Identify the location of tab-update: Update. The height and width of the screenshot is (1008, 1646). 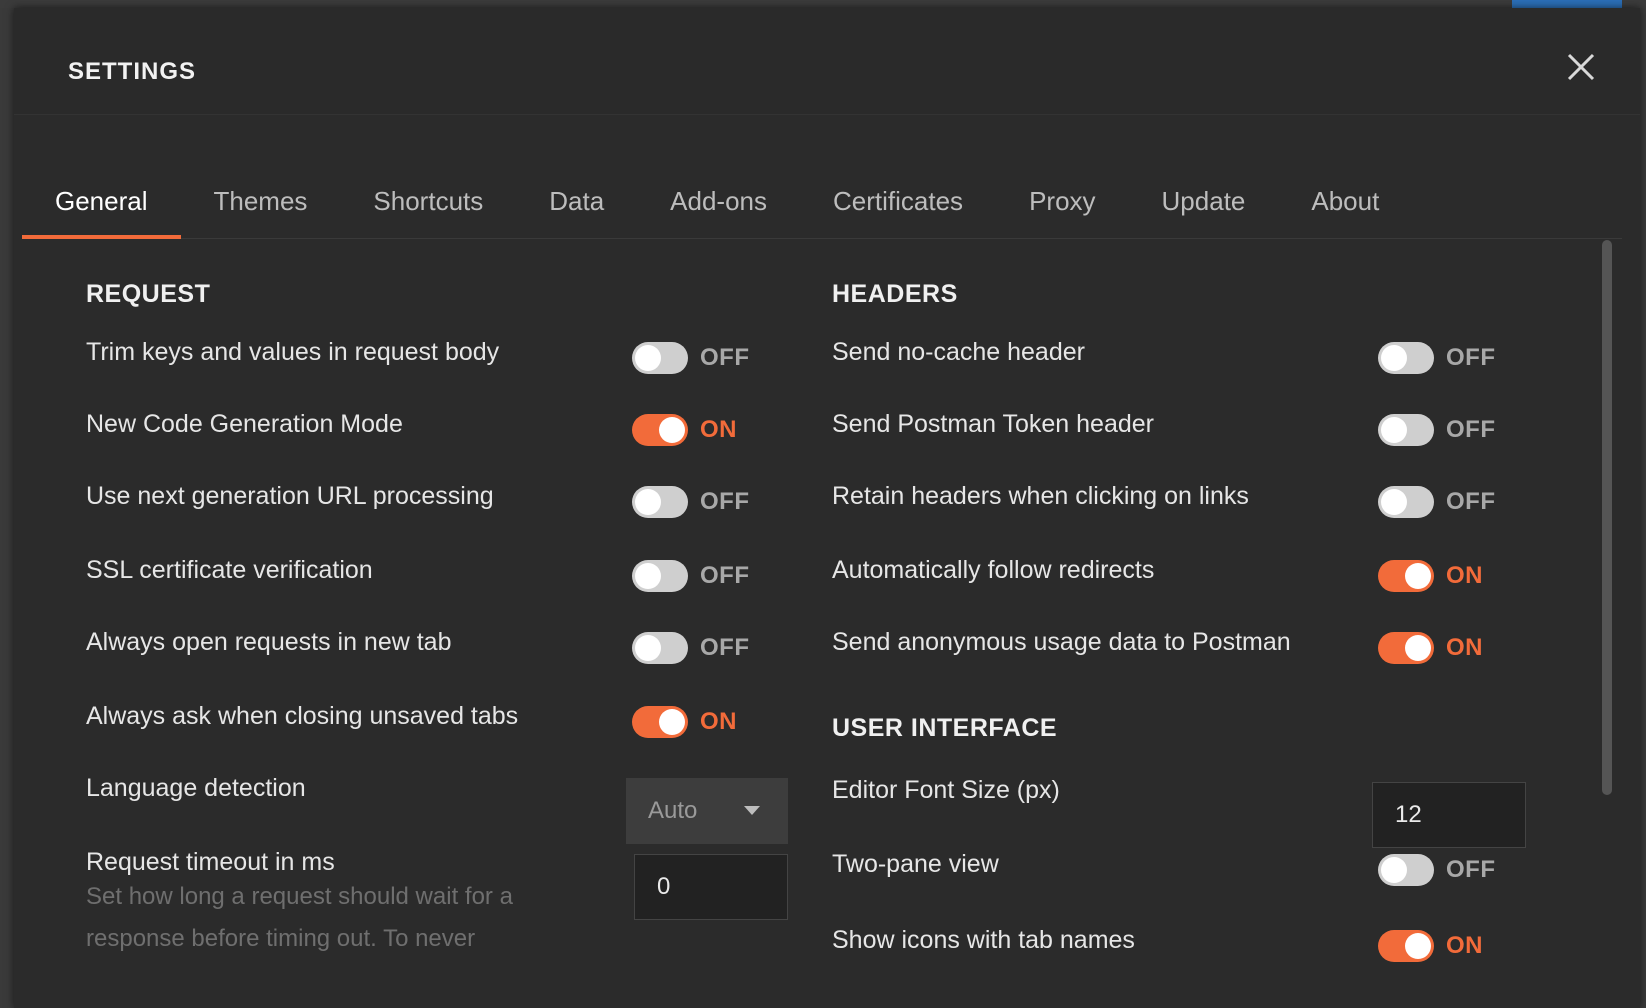
(1204, 203).